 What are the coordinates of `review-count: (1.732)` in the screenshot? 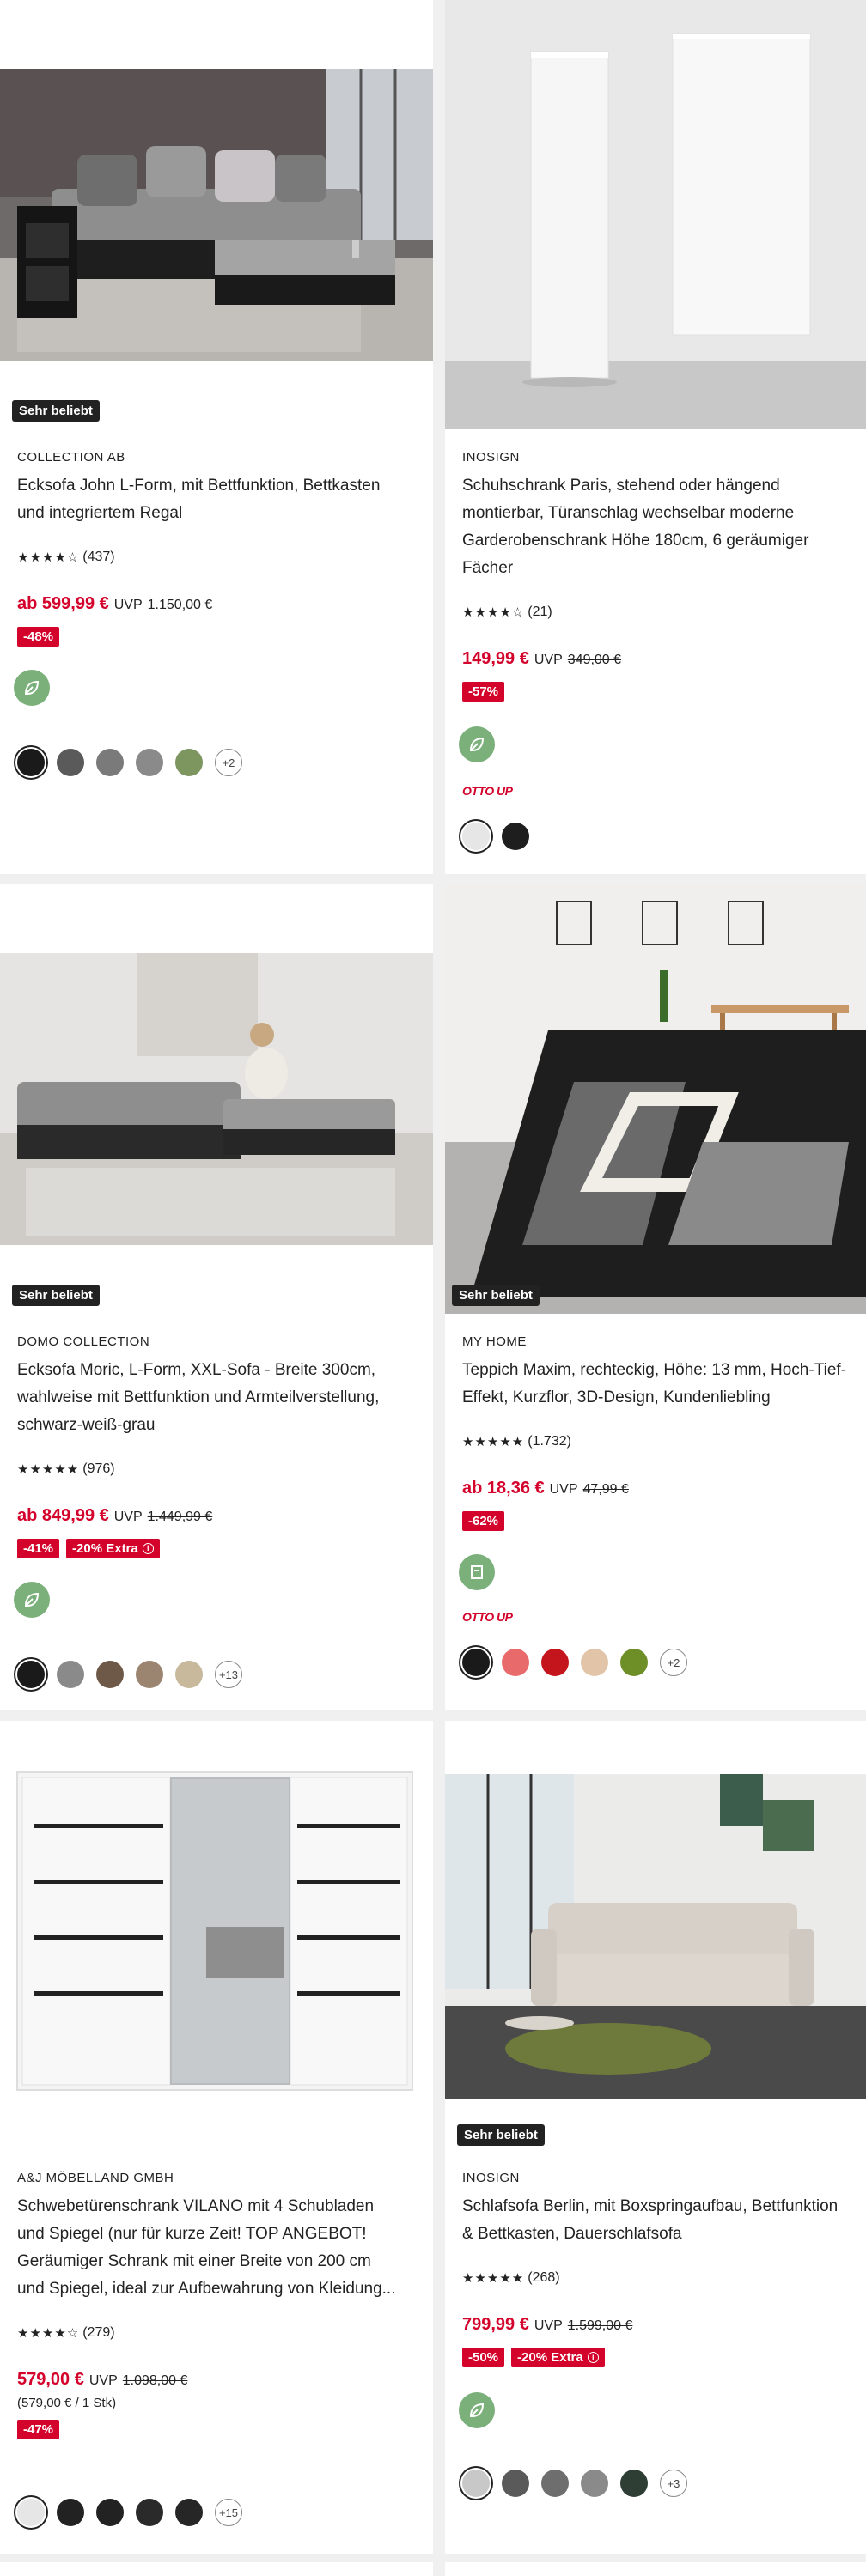 It's located at (549, 1441).